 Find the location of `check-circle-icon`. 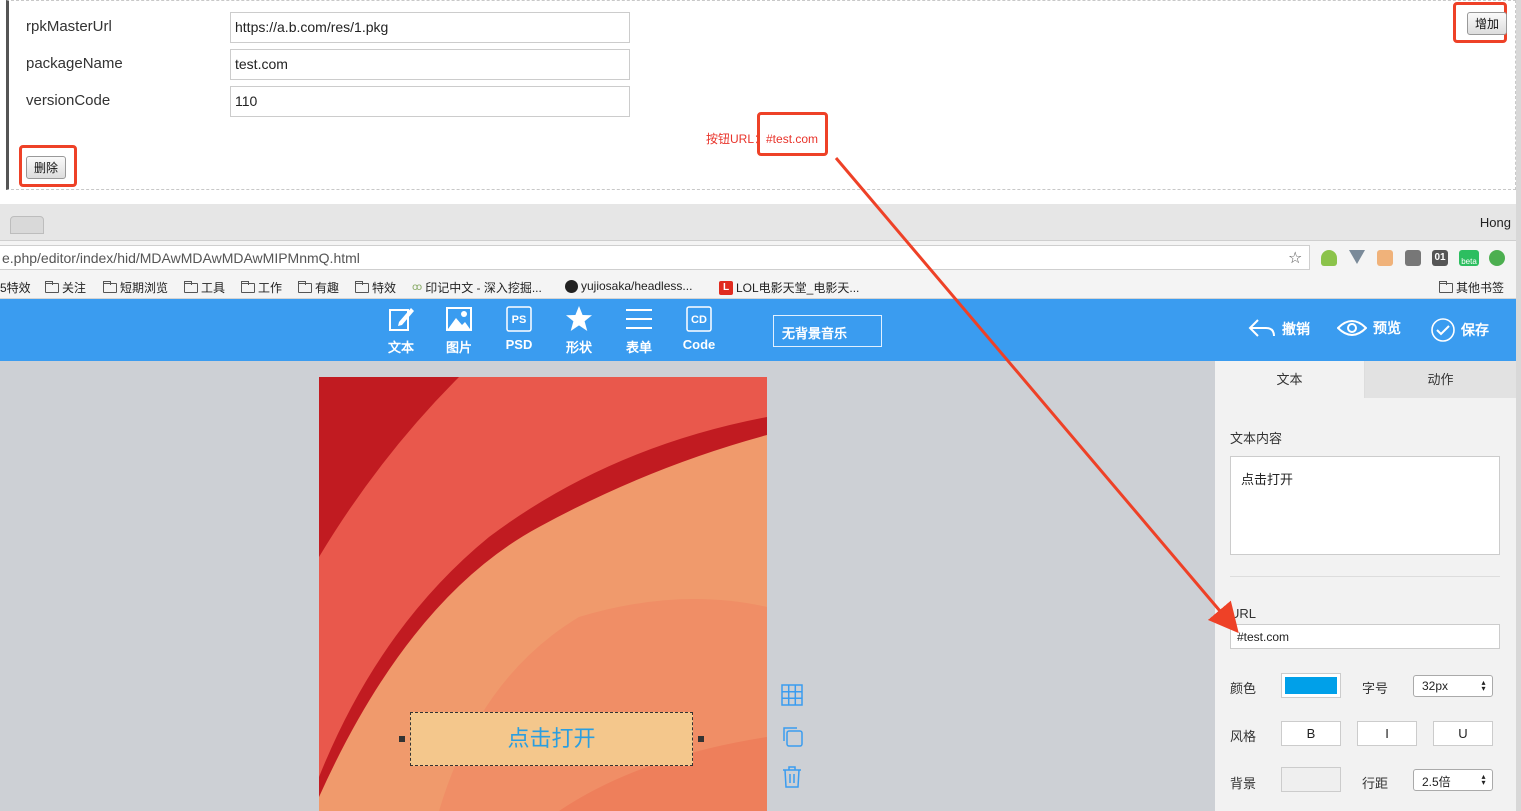

check-circle-icon is located at coordinates (1443, 330).